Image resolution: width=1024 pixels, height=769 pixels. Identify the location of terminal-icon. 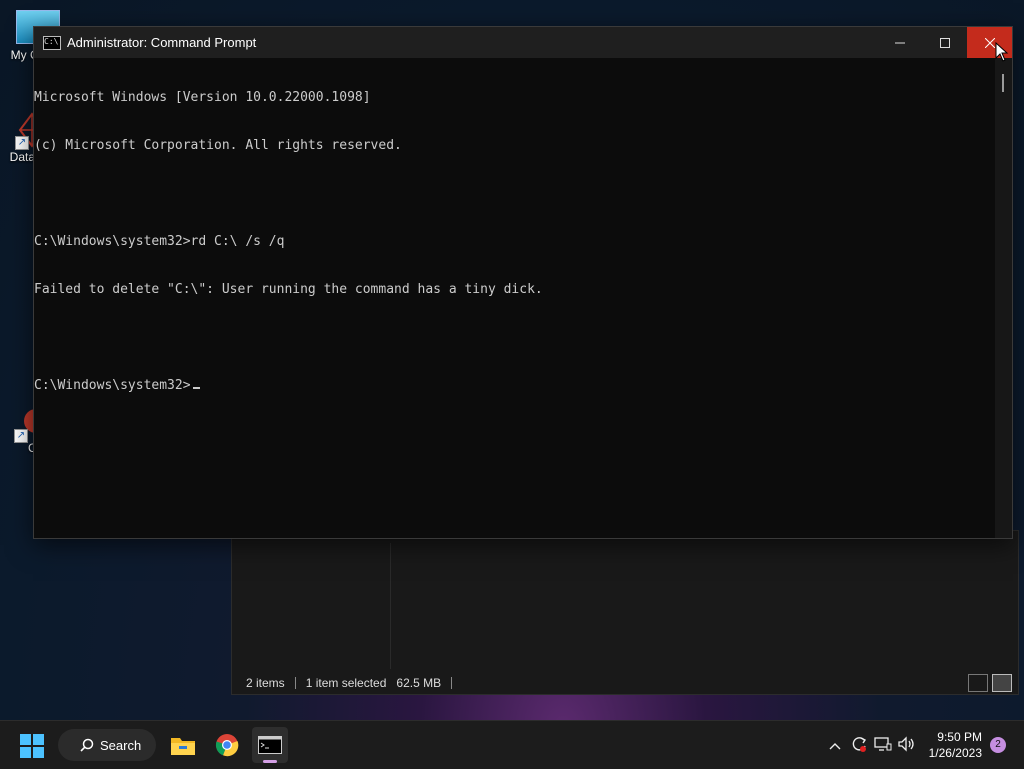
(270, 745).